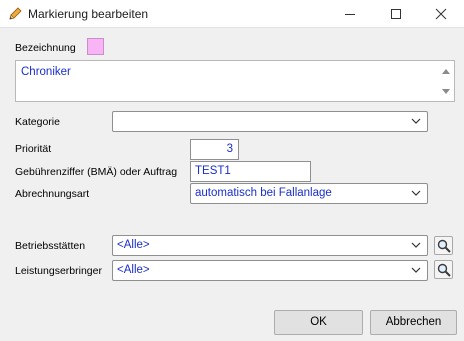  I want to click on kategorie-label: Kategorie, so click(37, 122).